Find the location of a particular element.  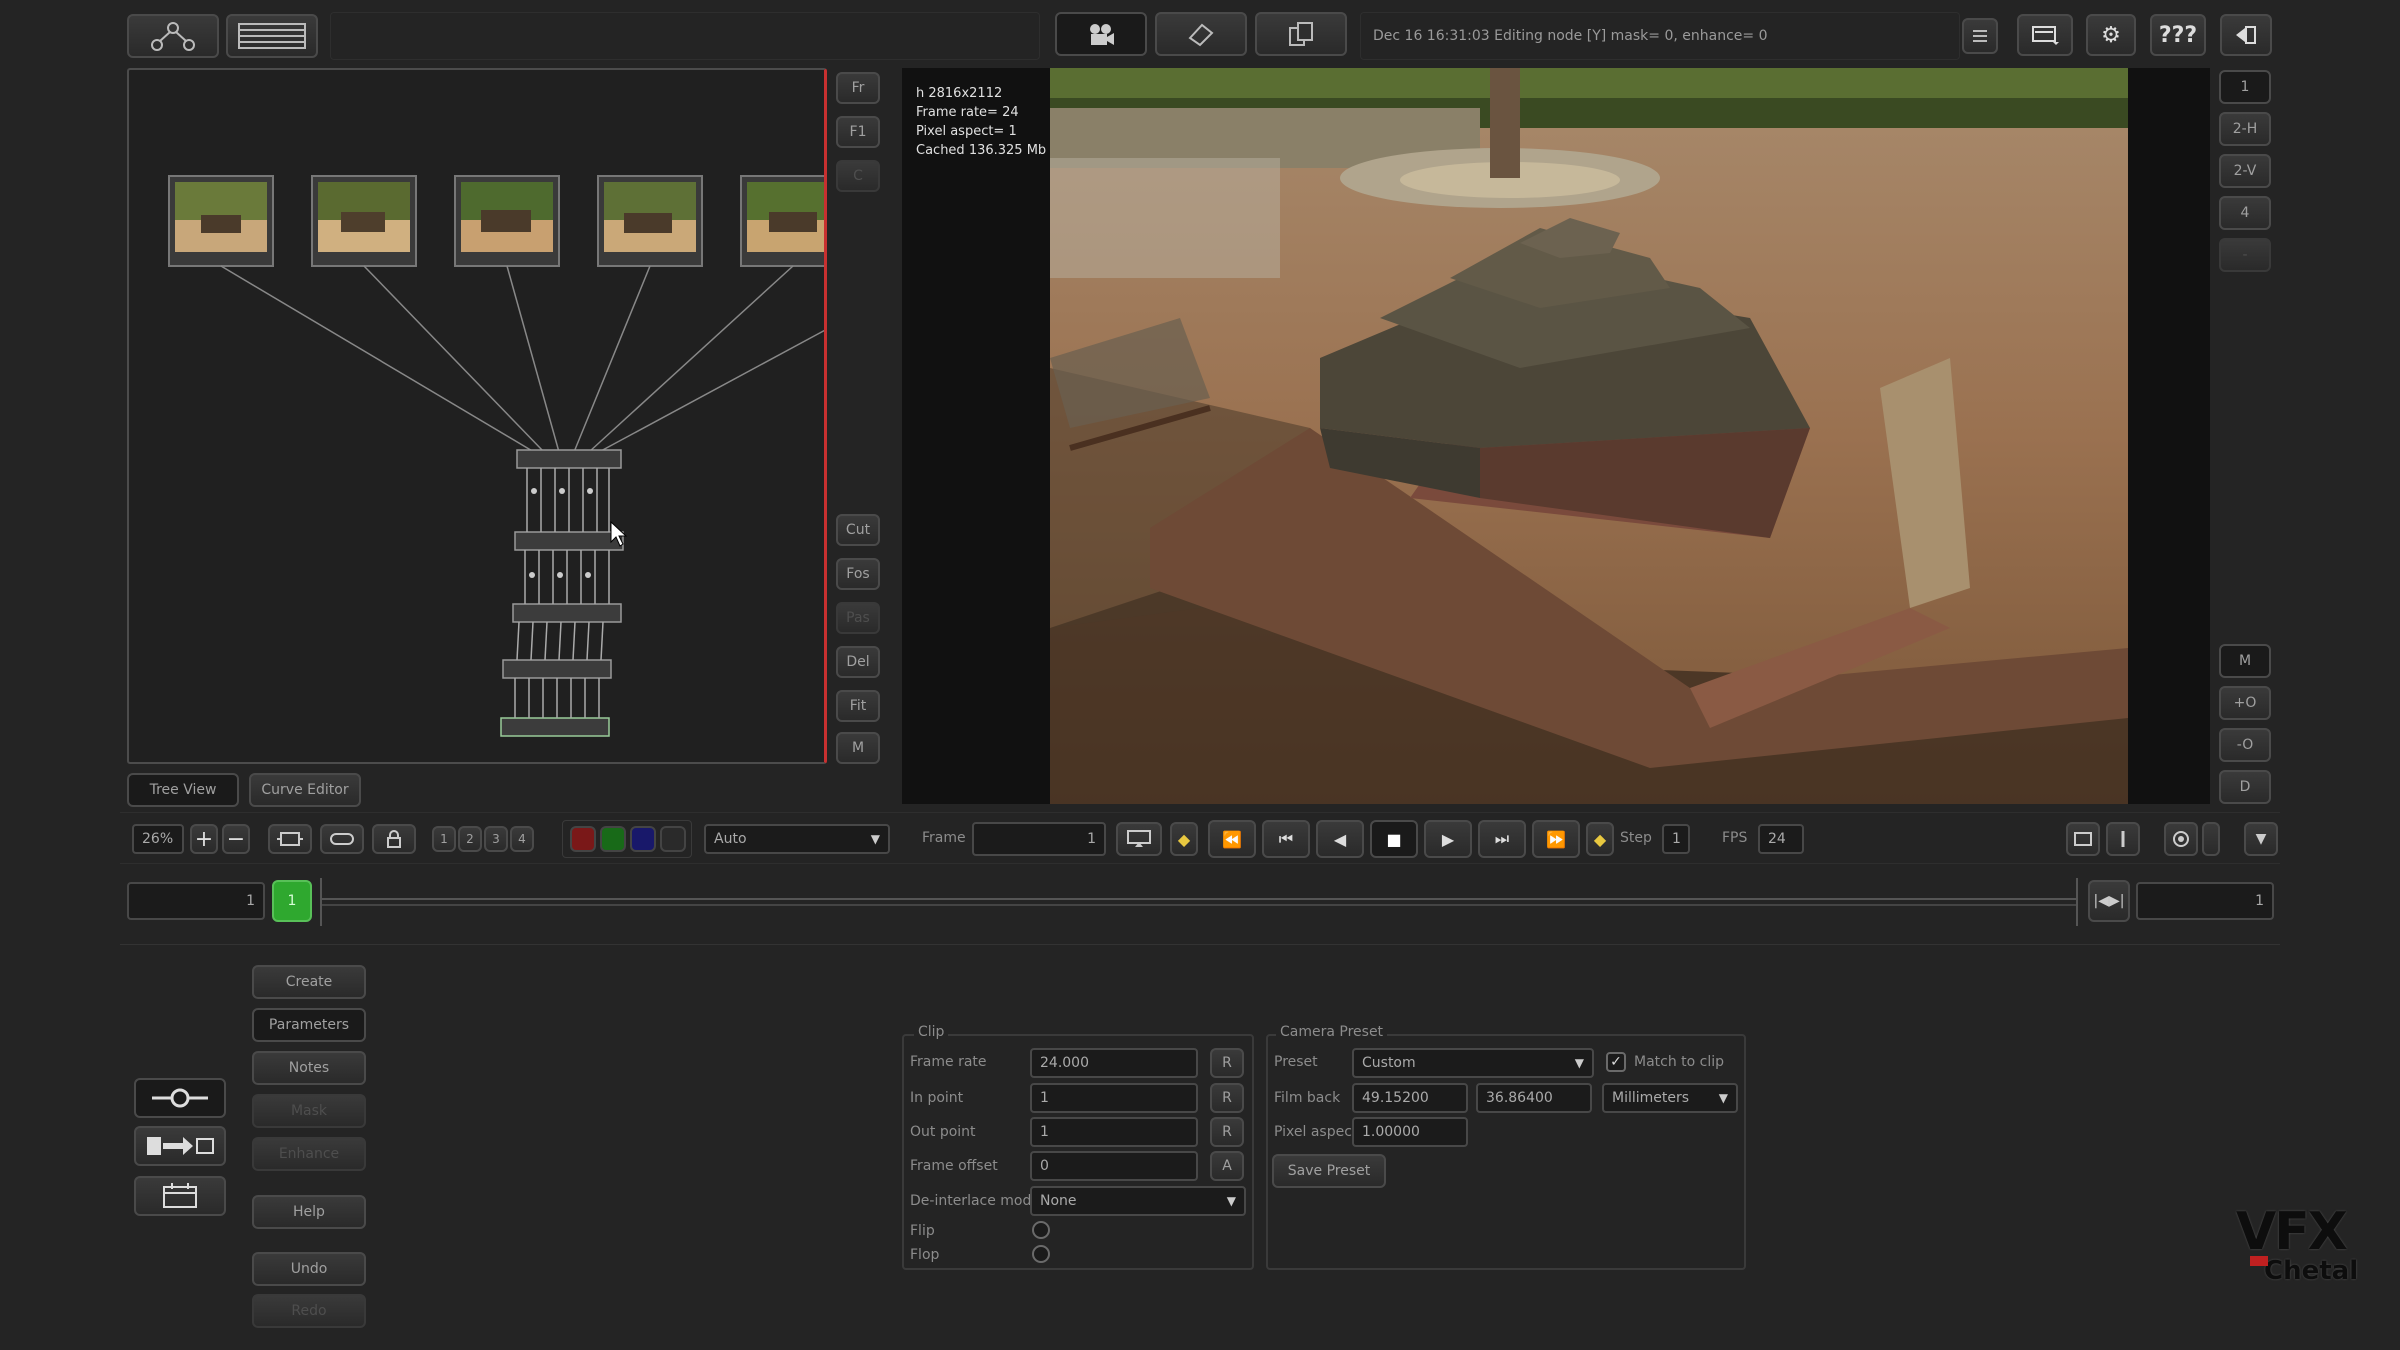

flop-checkbox is located at coordinates (1041, 1254).